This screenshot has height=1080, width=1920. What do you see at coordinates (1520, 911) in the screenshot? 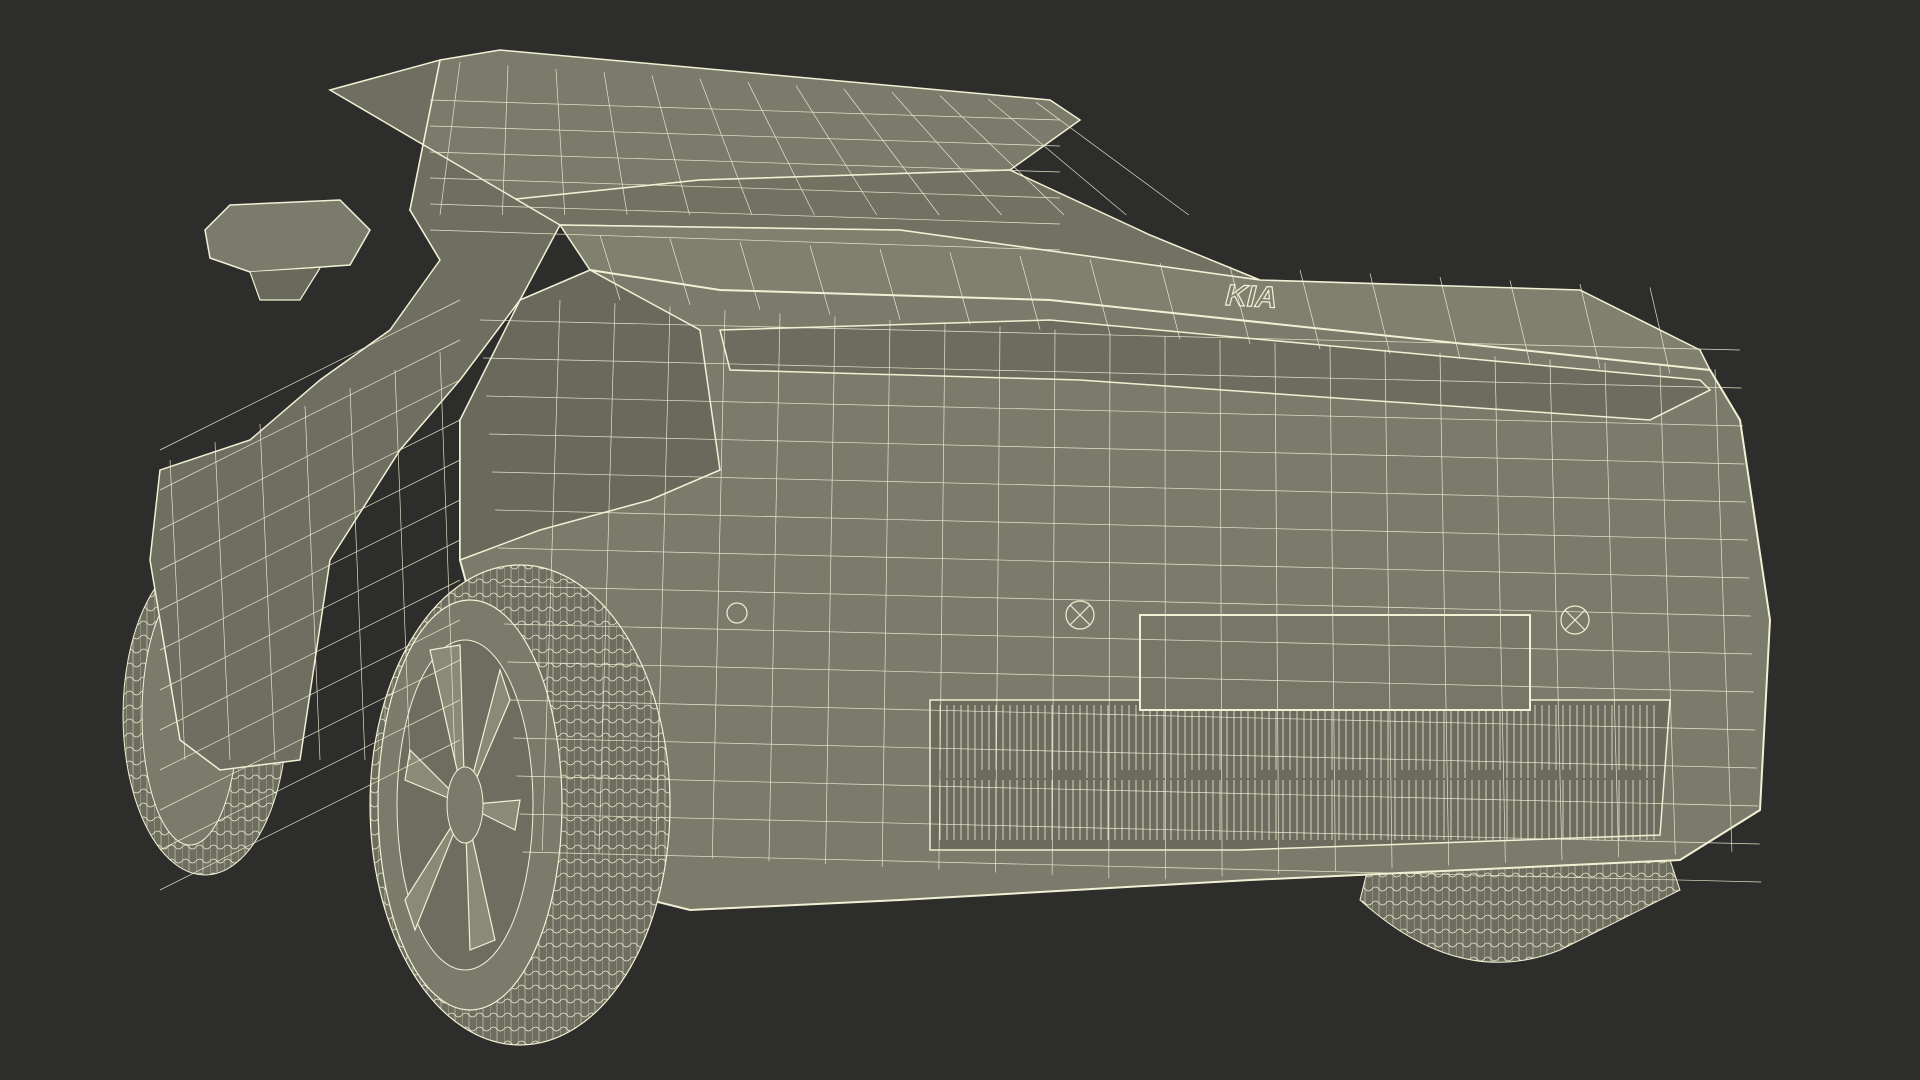
I see `rear-right-tire` at bounding box center [1520, 911].